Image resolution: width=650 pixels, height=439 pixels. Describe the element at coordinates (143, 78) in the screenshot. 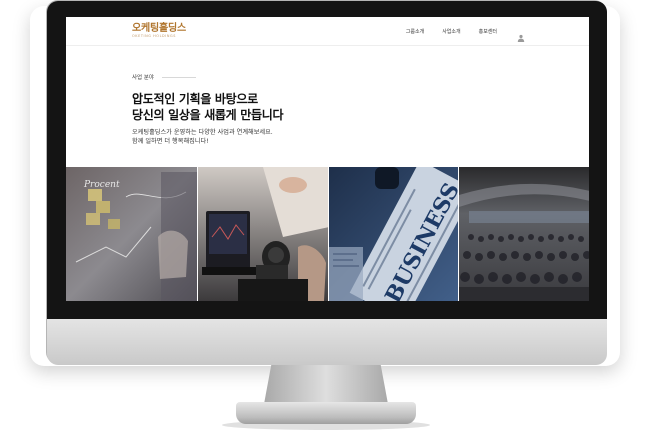

I see `section-label: 사업 분야` at that location.